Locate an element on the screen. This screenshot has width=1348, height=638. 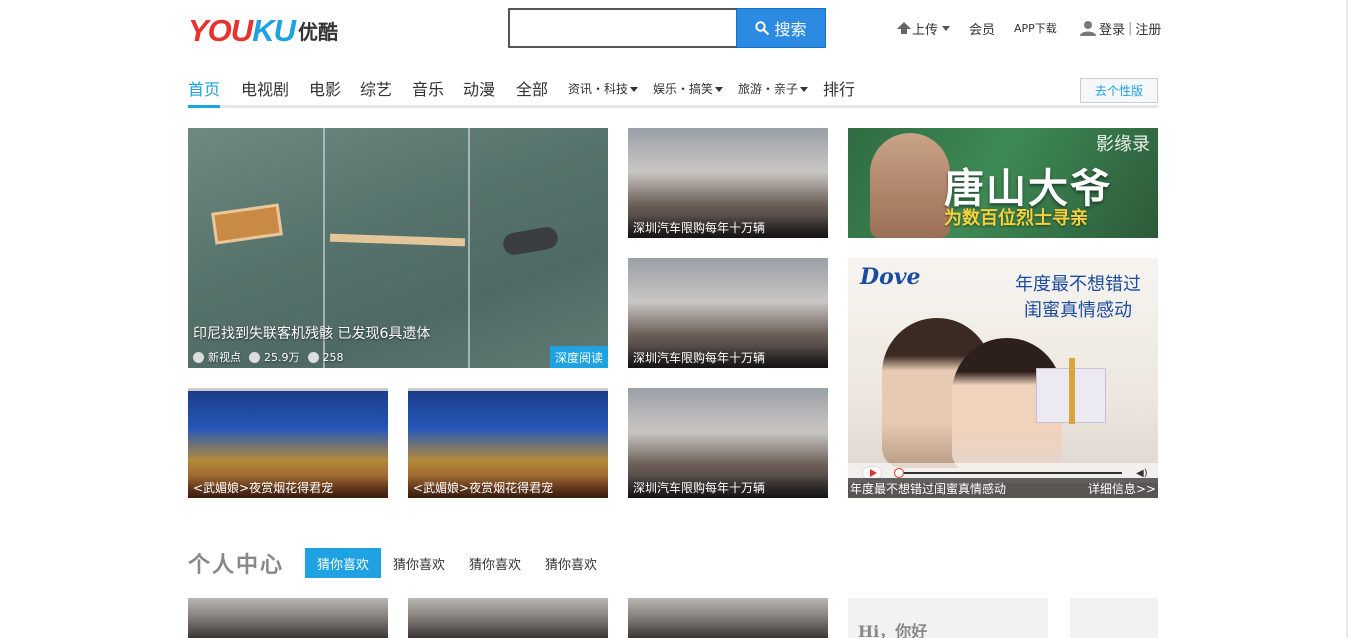
youku-logo: YOUKU 优酷 is located at coordinates (263, 30).